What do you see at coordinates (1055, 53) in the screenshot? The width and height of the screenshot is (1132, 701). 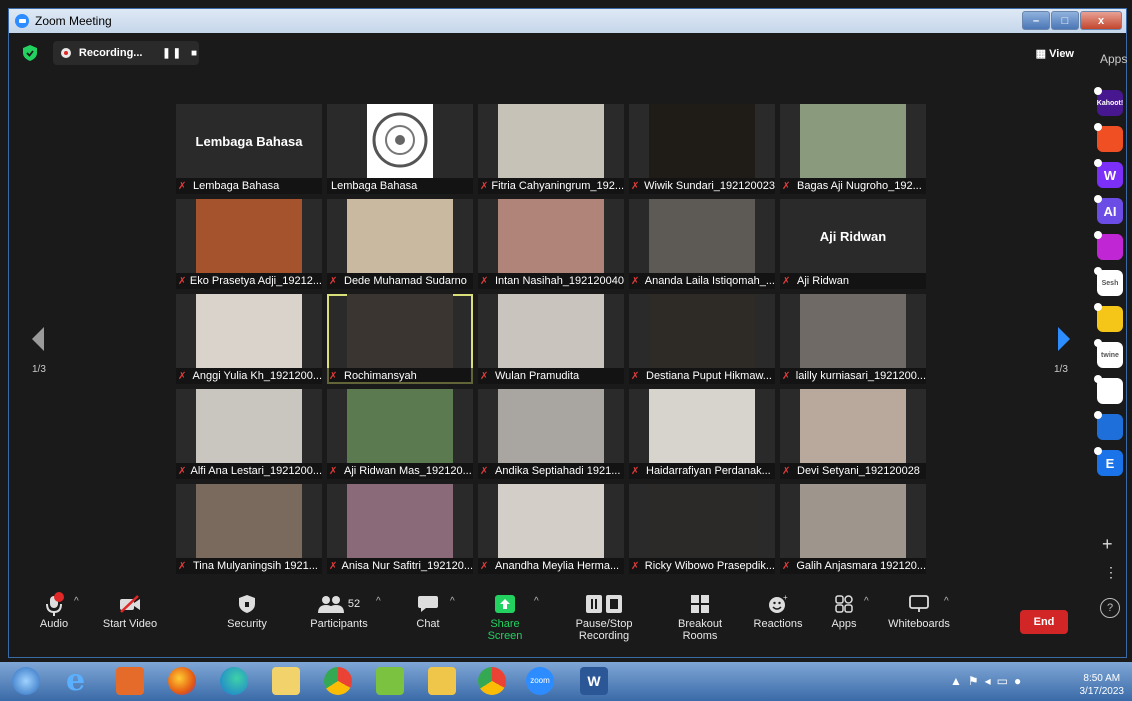 I see `view-button: ▦ View` at bounding box center [1055, 53].